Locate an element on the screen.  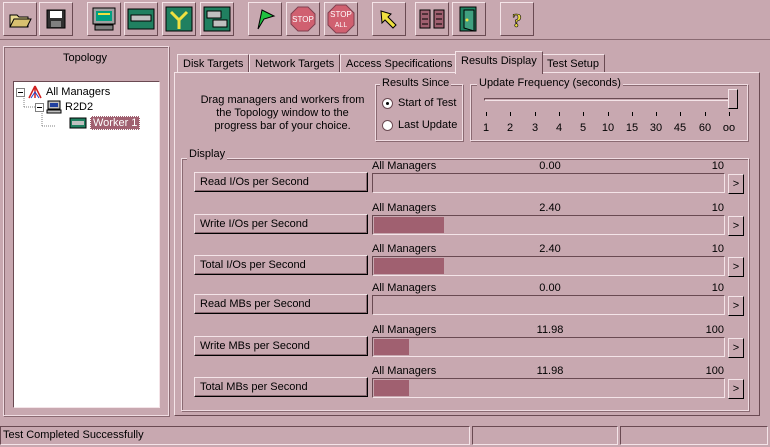
disconnect-icon is located at coordinates (432, 19).